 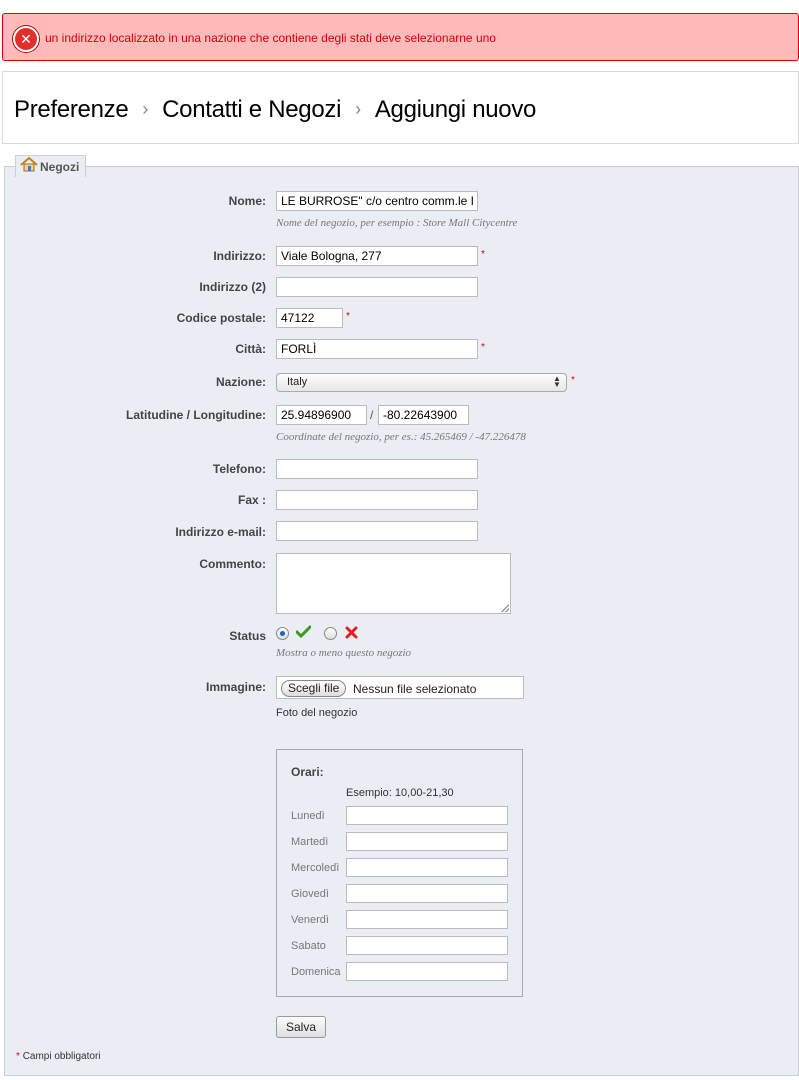 What do you see at coordinates (232, 287) in the screenshot?
I see `address2-label: Indirizzo (2)` at bounding box center [232, 287].